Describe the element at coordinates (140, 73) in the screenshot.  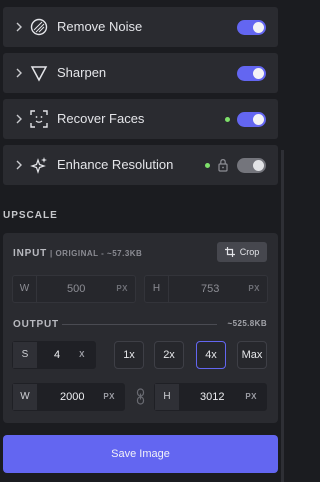
I see `feature-row-sharpen: Sharpen` at that location.